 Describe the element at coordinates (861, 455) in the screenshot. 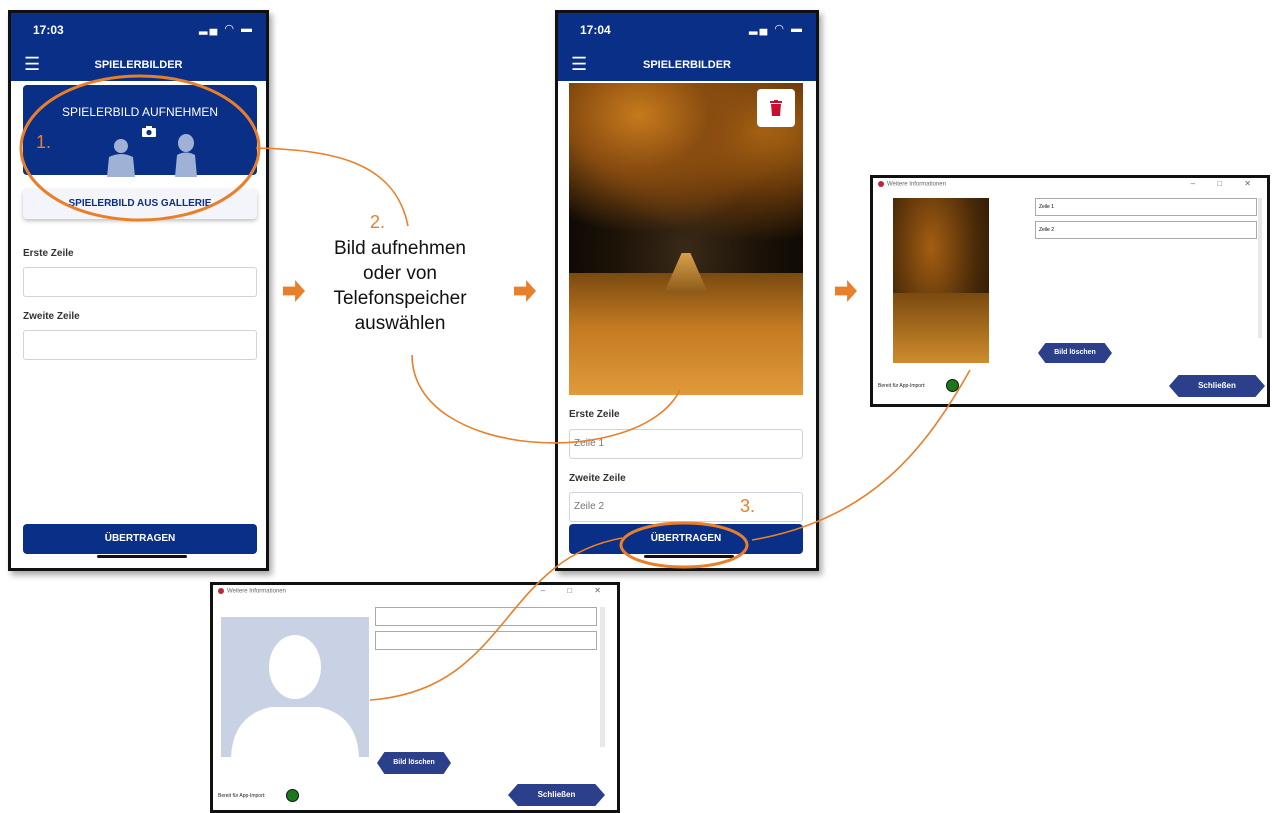

I see `connector-submit-to-dialog-right` at that location.